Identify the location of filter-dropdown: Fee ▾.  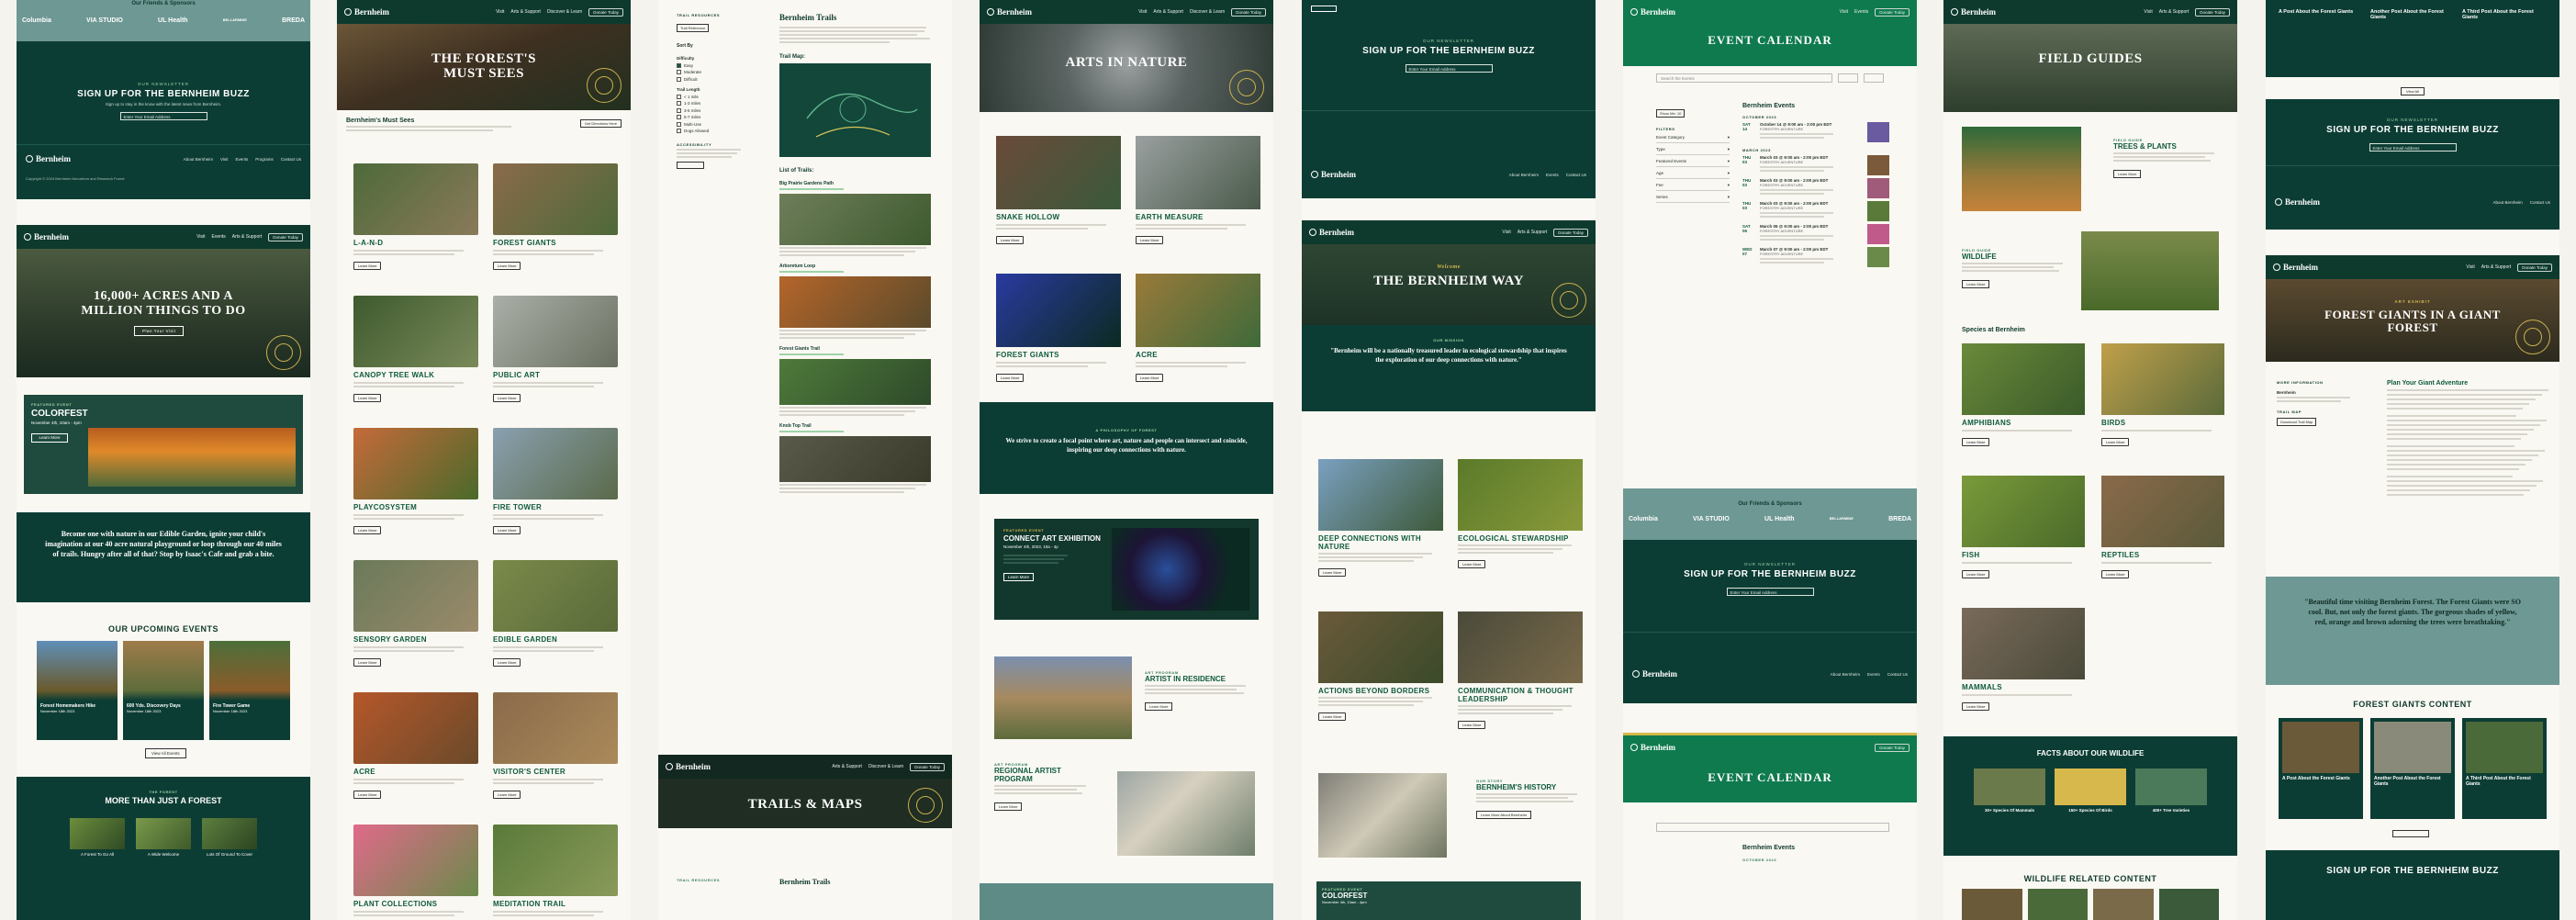
(1693, 186).